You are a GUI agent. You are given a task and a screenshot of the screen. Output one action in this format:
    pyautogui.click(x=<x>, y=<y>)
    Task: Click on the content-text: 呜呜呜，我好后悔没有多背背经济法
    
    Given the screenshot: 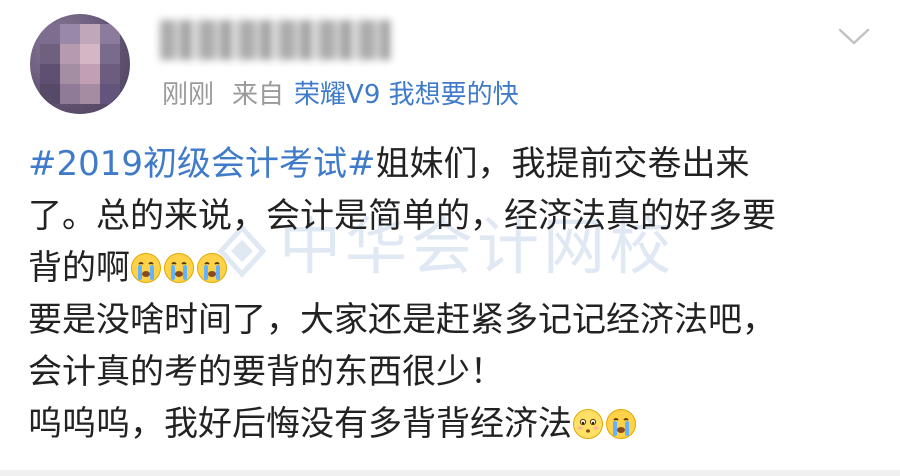 What is the action you would take?
    pyautogui.click(x=300, y=424)
    